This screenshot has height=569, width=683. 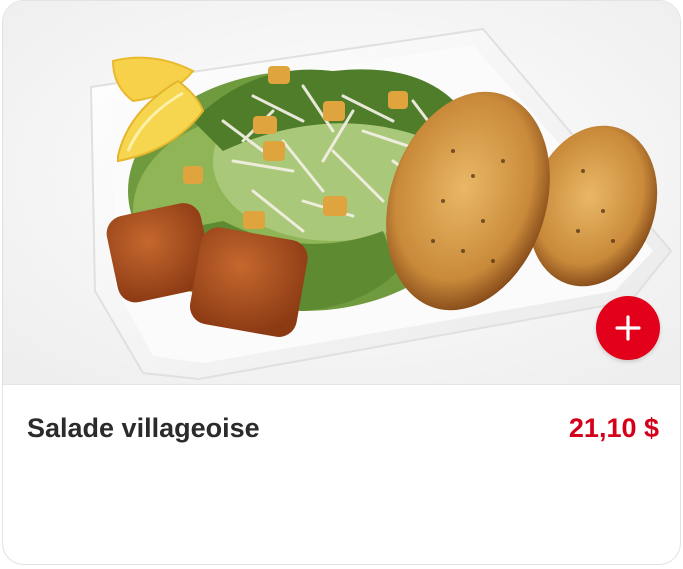 What do you see at coordinates (613, 428) in the screenshot?
I see `product-price: 21,10 $` at bounding box center [613, 428].